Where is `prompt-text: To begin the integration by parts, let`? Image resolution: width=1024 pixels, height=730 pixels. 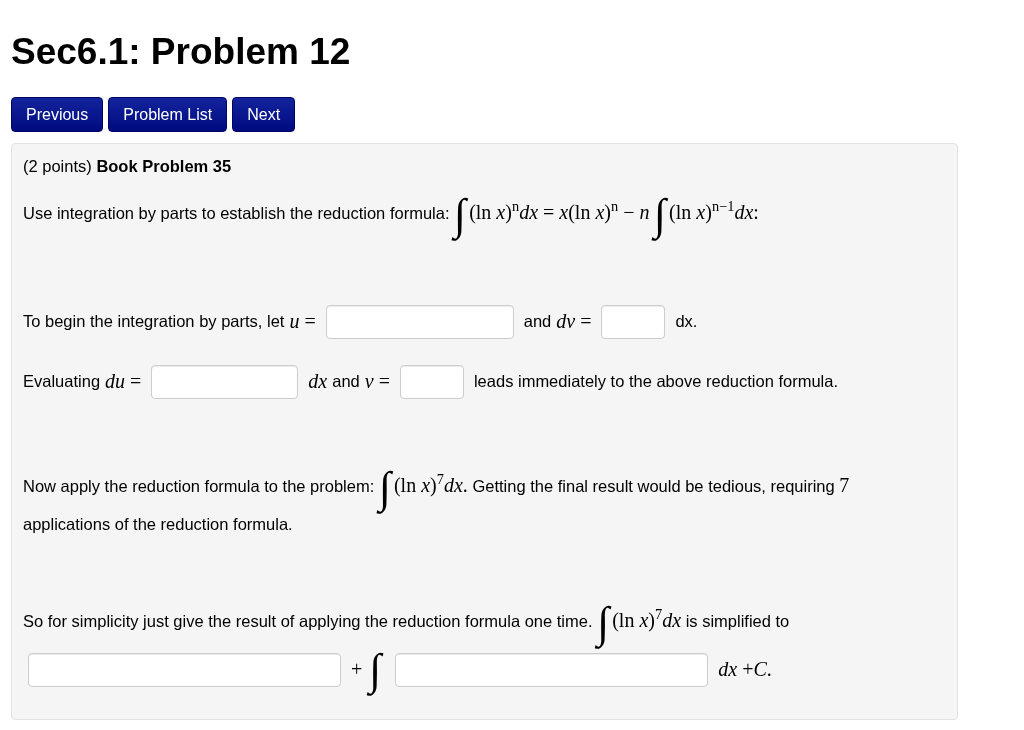
prompt-text: To begin the integration by parts, let is located at coordinates (154, 322).